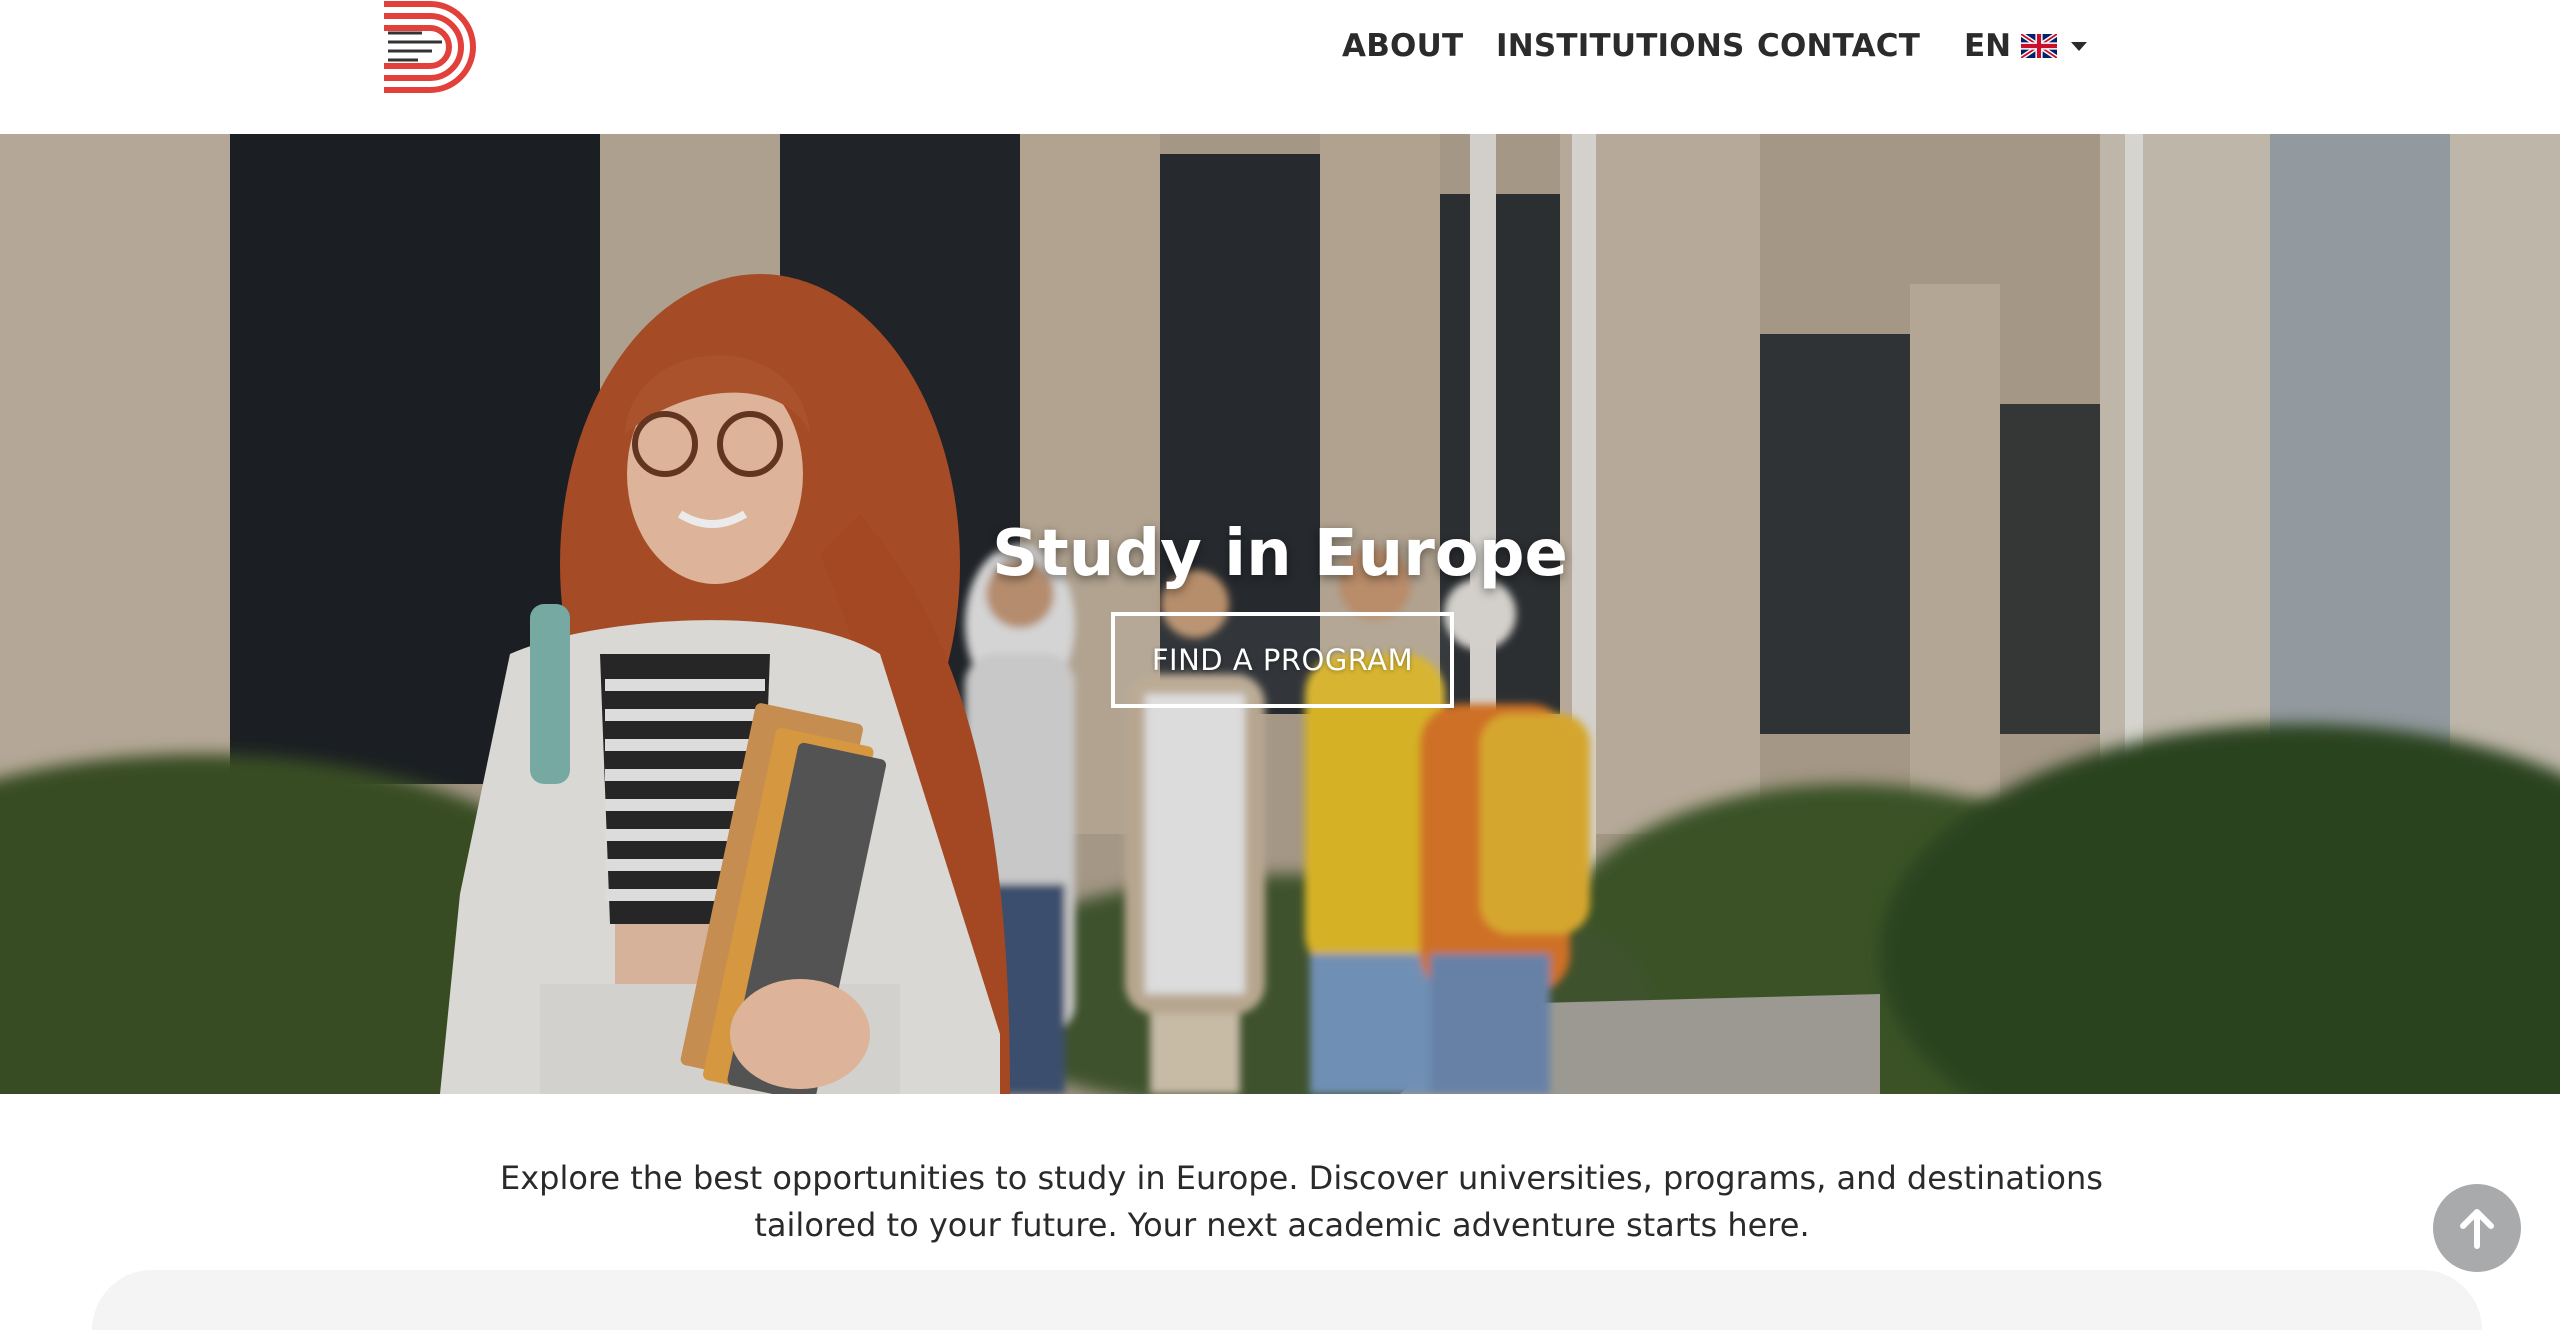 The image size is (2560, 1330). I want to click on chevron-down-icon, so click(2079, 46).